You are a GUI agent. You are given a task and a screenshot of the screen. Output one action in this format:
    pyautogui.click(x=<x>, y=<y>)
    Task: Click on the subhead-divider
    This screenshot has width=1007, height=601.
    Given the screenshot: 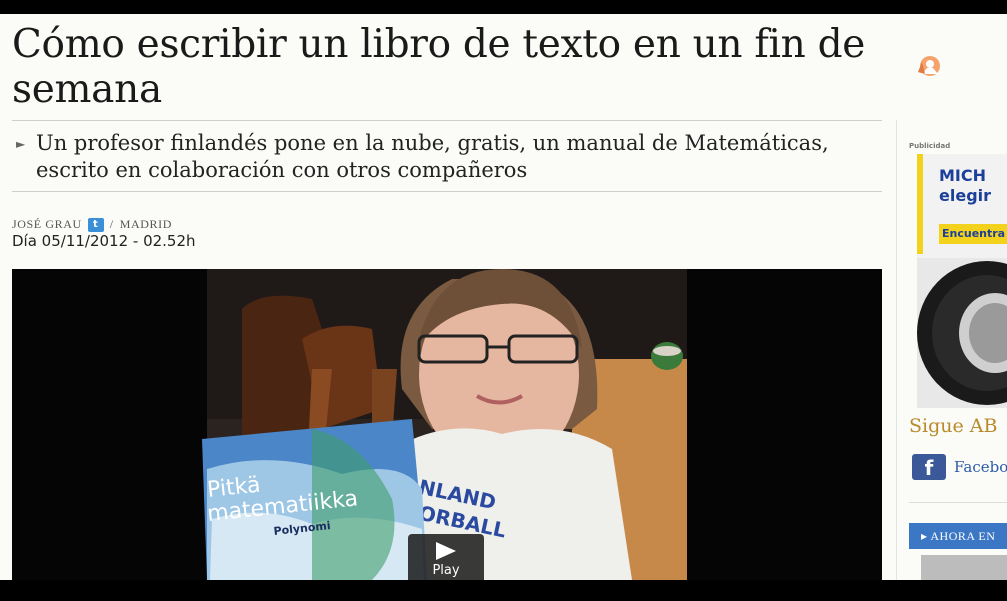 What is the action you would take?
    pyautogui.click(x=447, y=191)
    